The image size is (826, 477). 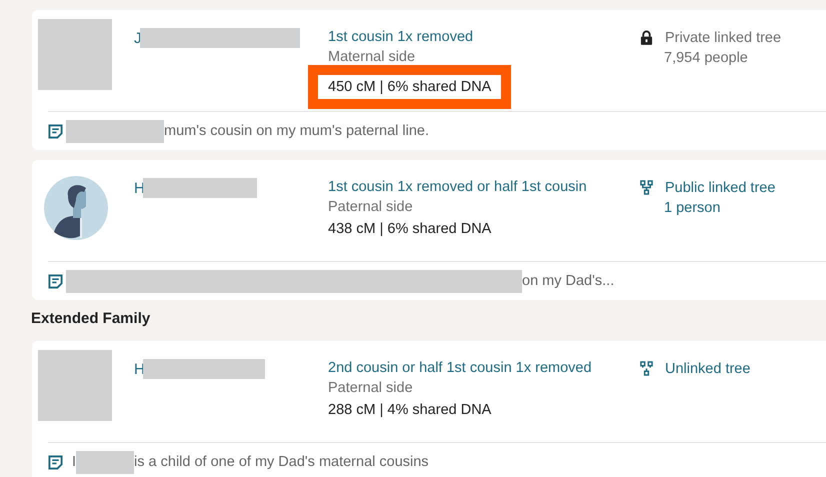 What do you see at coordinates (723, 58) in the screenshot?
I see `tree-people-count: 7,954 people` at bounding box center [723, 58].